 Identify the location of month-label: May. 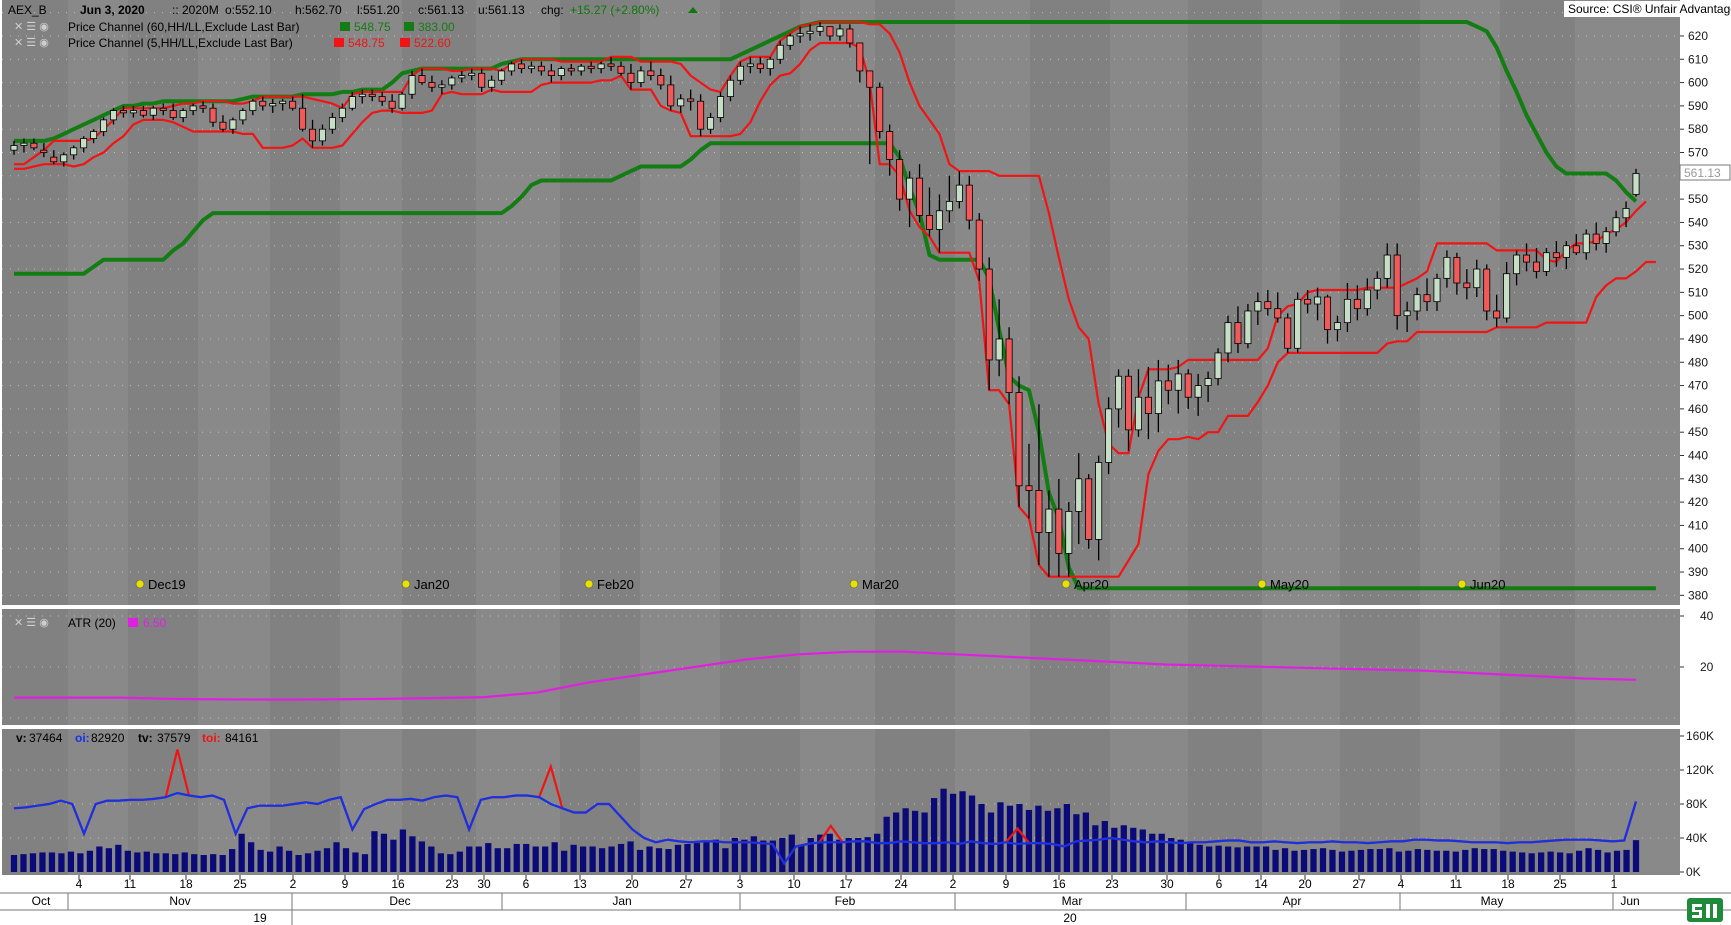
(1492, 901).